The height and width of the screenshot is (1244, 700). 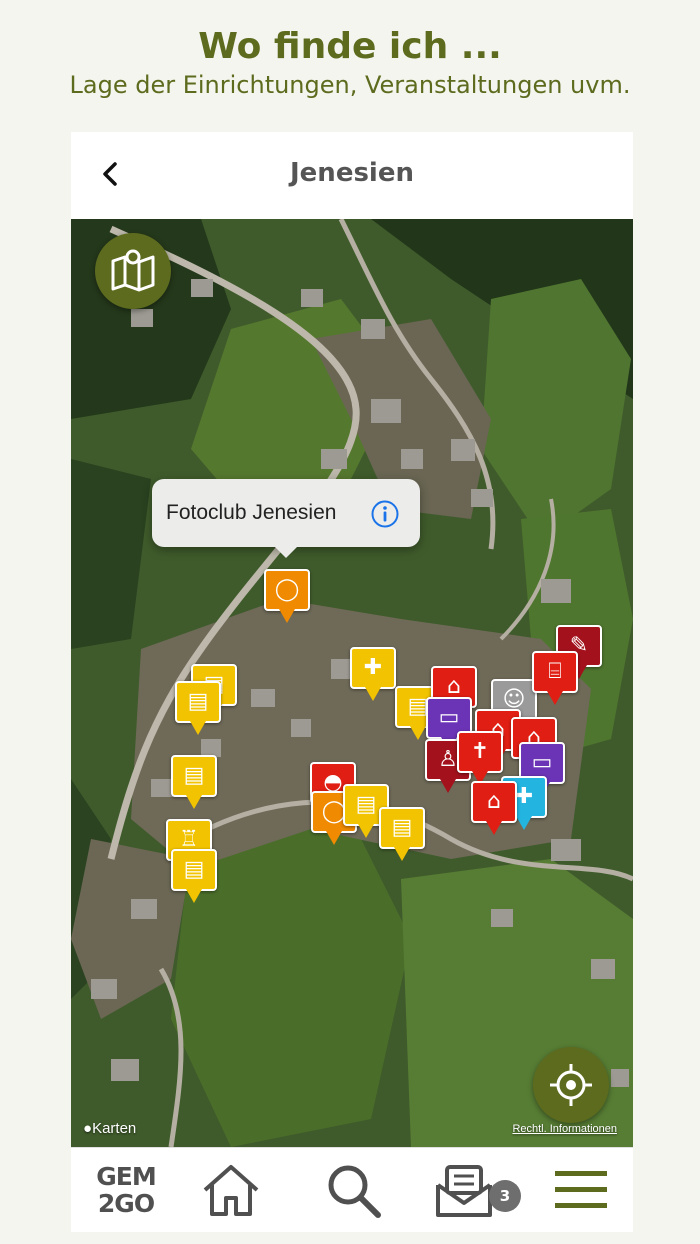 I want to click on gem2go-logo: GEM 2GO, so click(x=126, y=1190).